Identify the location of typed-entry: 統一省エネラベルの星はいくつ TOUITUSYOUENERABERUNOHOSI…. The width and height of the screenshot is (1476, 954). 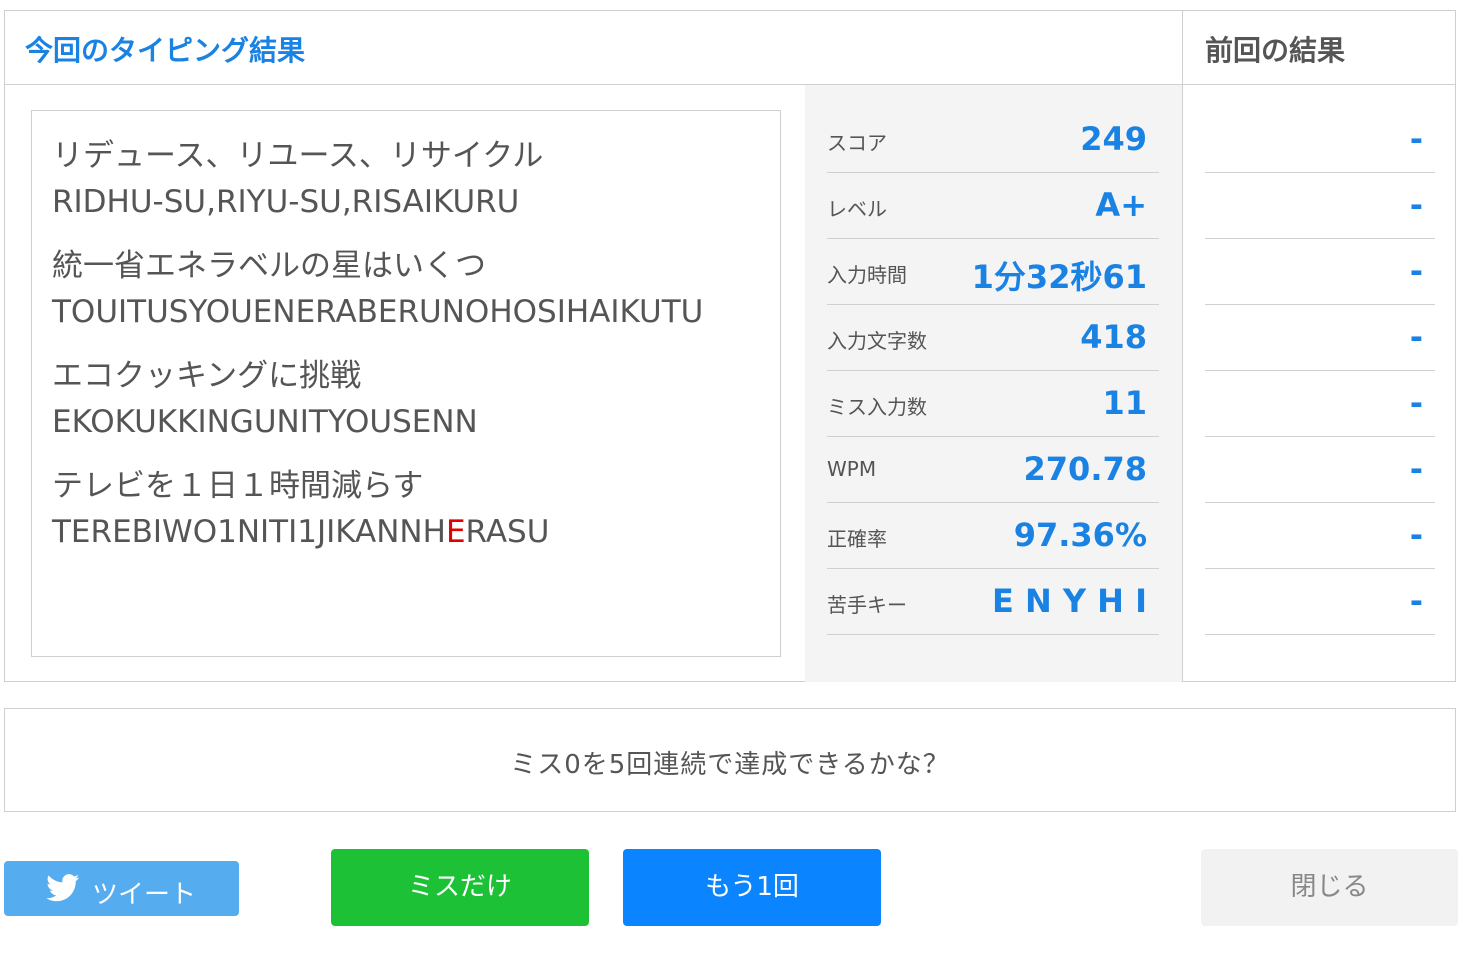
(406, 289).